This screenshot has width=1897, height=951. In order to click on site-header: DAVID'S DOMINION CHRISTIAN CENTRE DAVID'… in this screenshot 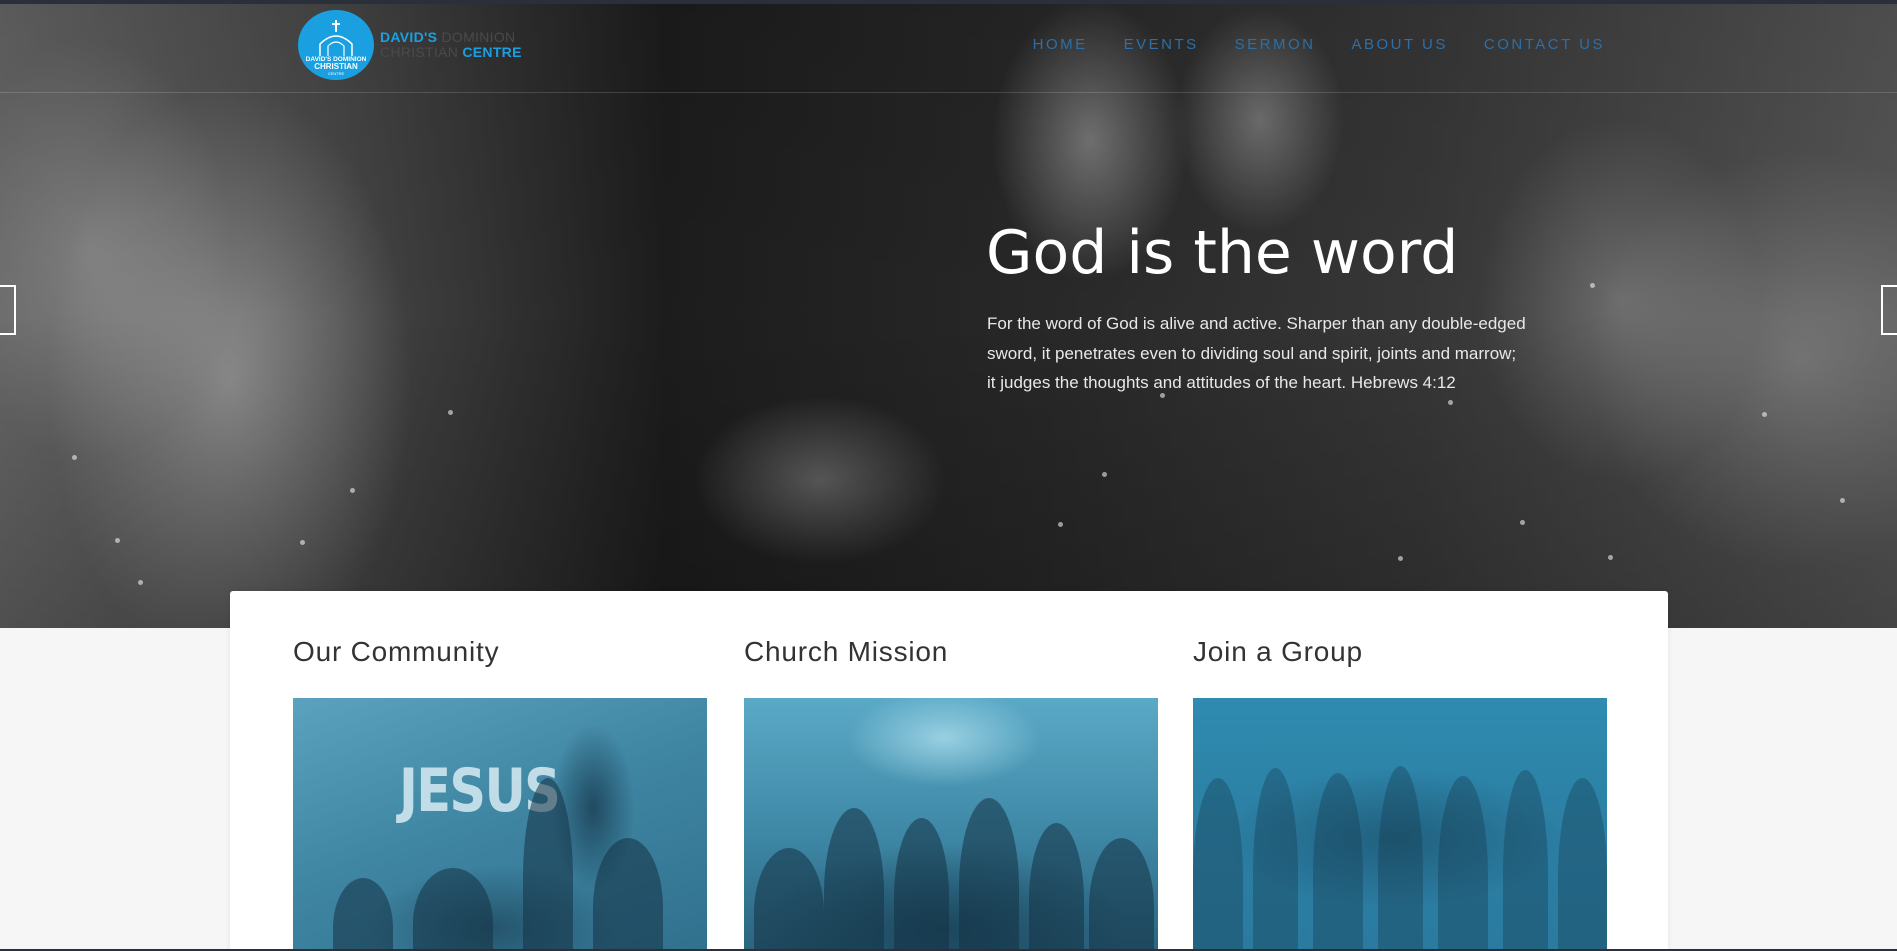, I will do `click(948, 48)`.